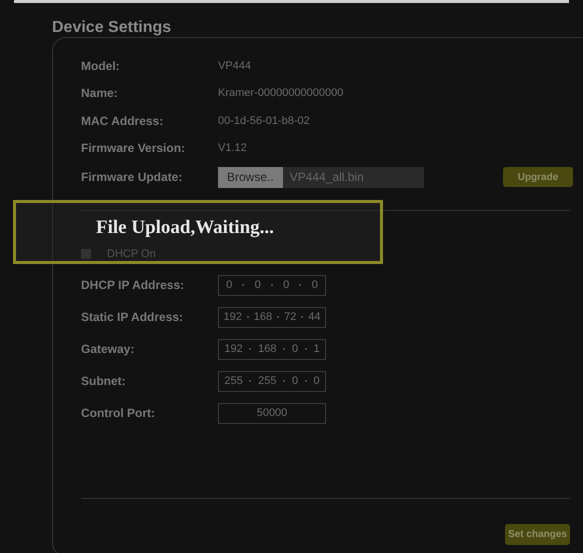  I want to click on upgrade-button: Upgrade, so click(538, 177).